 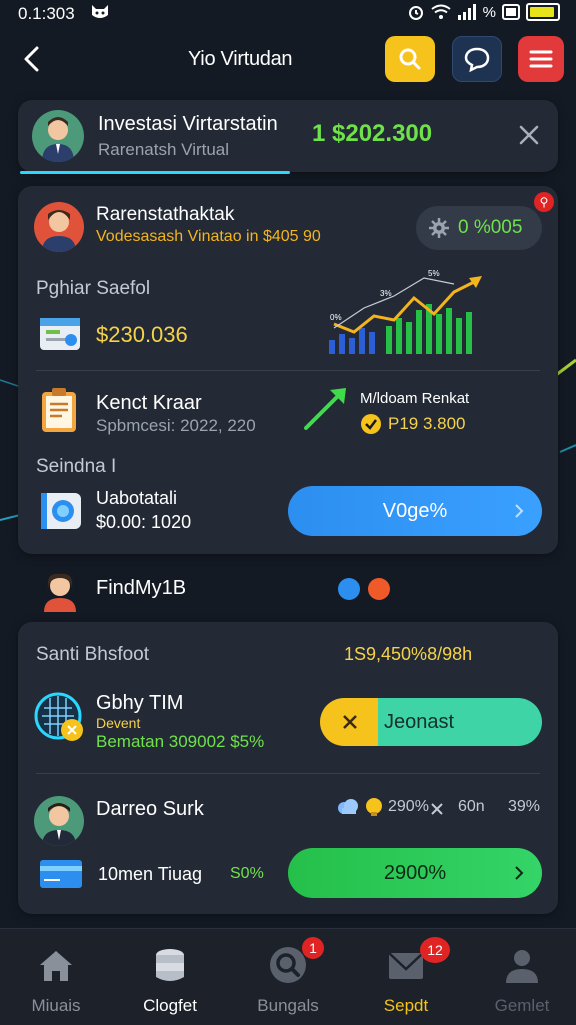 I want to click on battery-percent: %, so click(x=489, y=12).